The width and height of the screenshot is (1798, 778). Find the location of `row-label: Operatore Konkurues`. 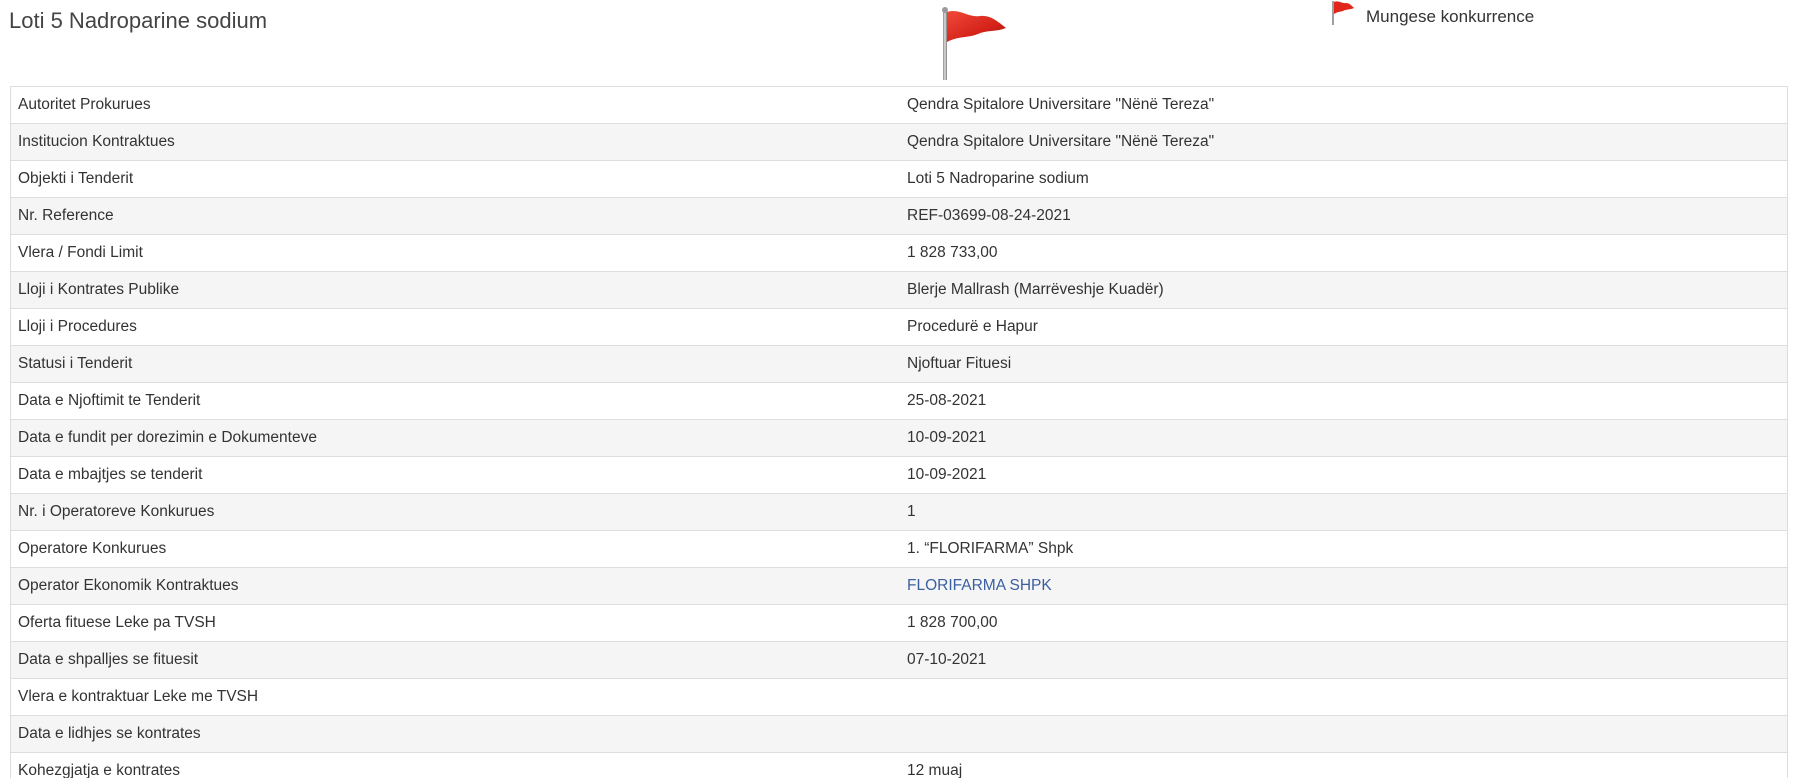

row-label: Operatore Konkurues is located at coordinates (455, 549).